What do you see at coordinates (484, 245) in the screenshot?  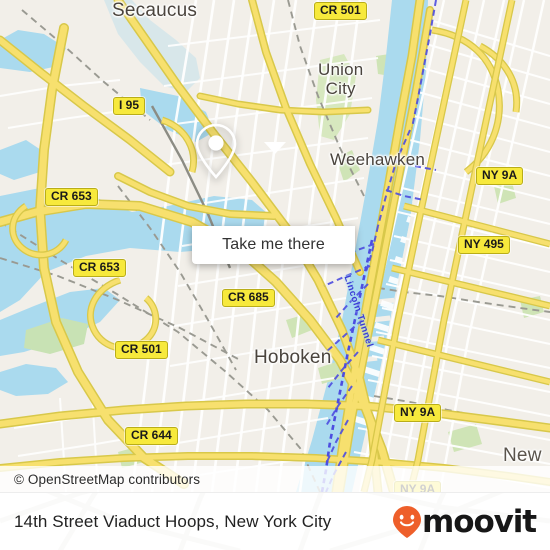 I see `map-shield-ny495: NY 495` at bounding box center [484, 245].